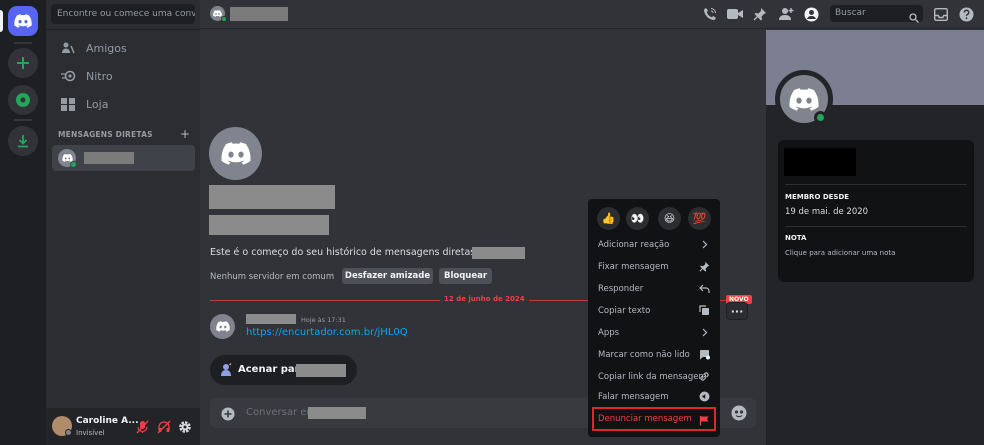 This screenshot has height=445, width=984. What do you see at coordinates (327, 332) in the screenshot?
I see `message-link: https://encurtador.com.br/jHL0Q` at bounding box center [327, 332].